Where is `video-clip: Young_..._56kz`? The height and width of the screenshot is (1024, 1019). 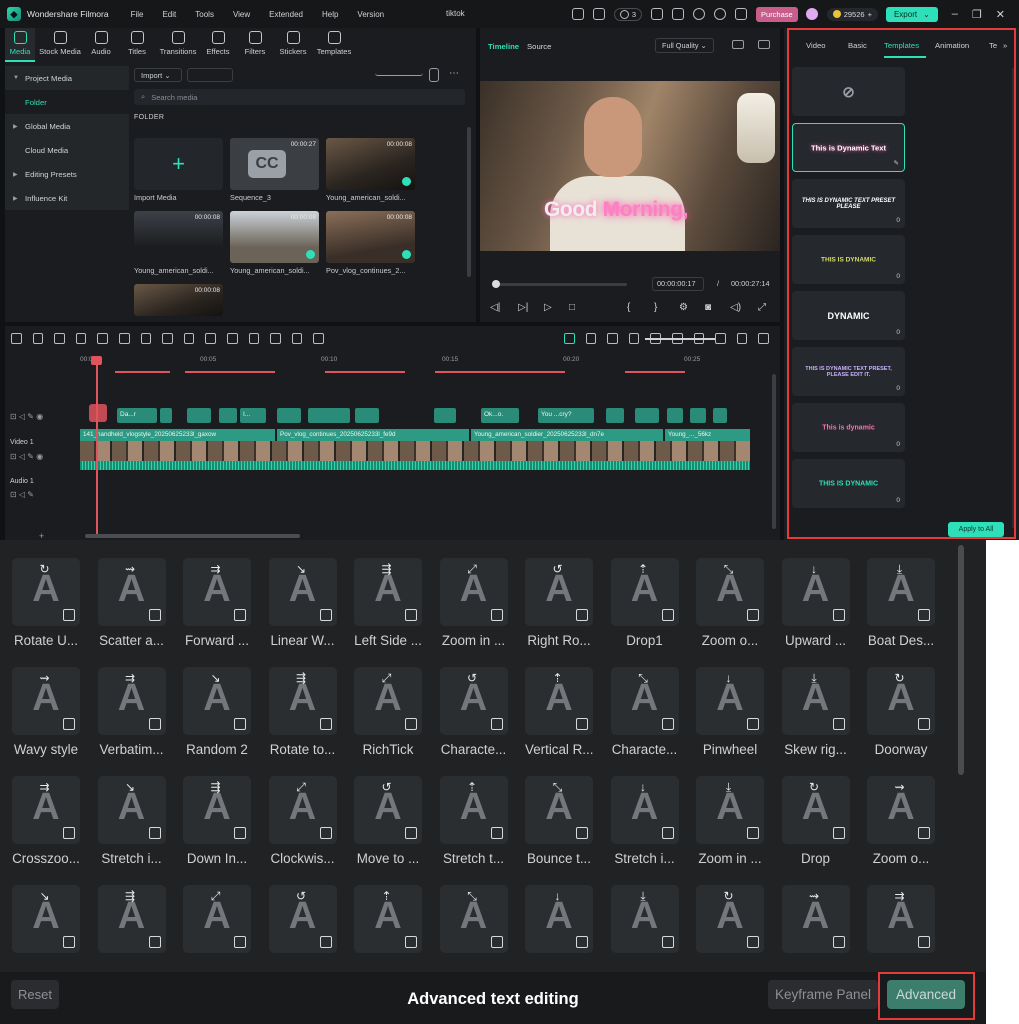 video-clip: Young_..._56kz is located at coordinates (707, 435).